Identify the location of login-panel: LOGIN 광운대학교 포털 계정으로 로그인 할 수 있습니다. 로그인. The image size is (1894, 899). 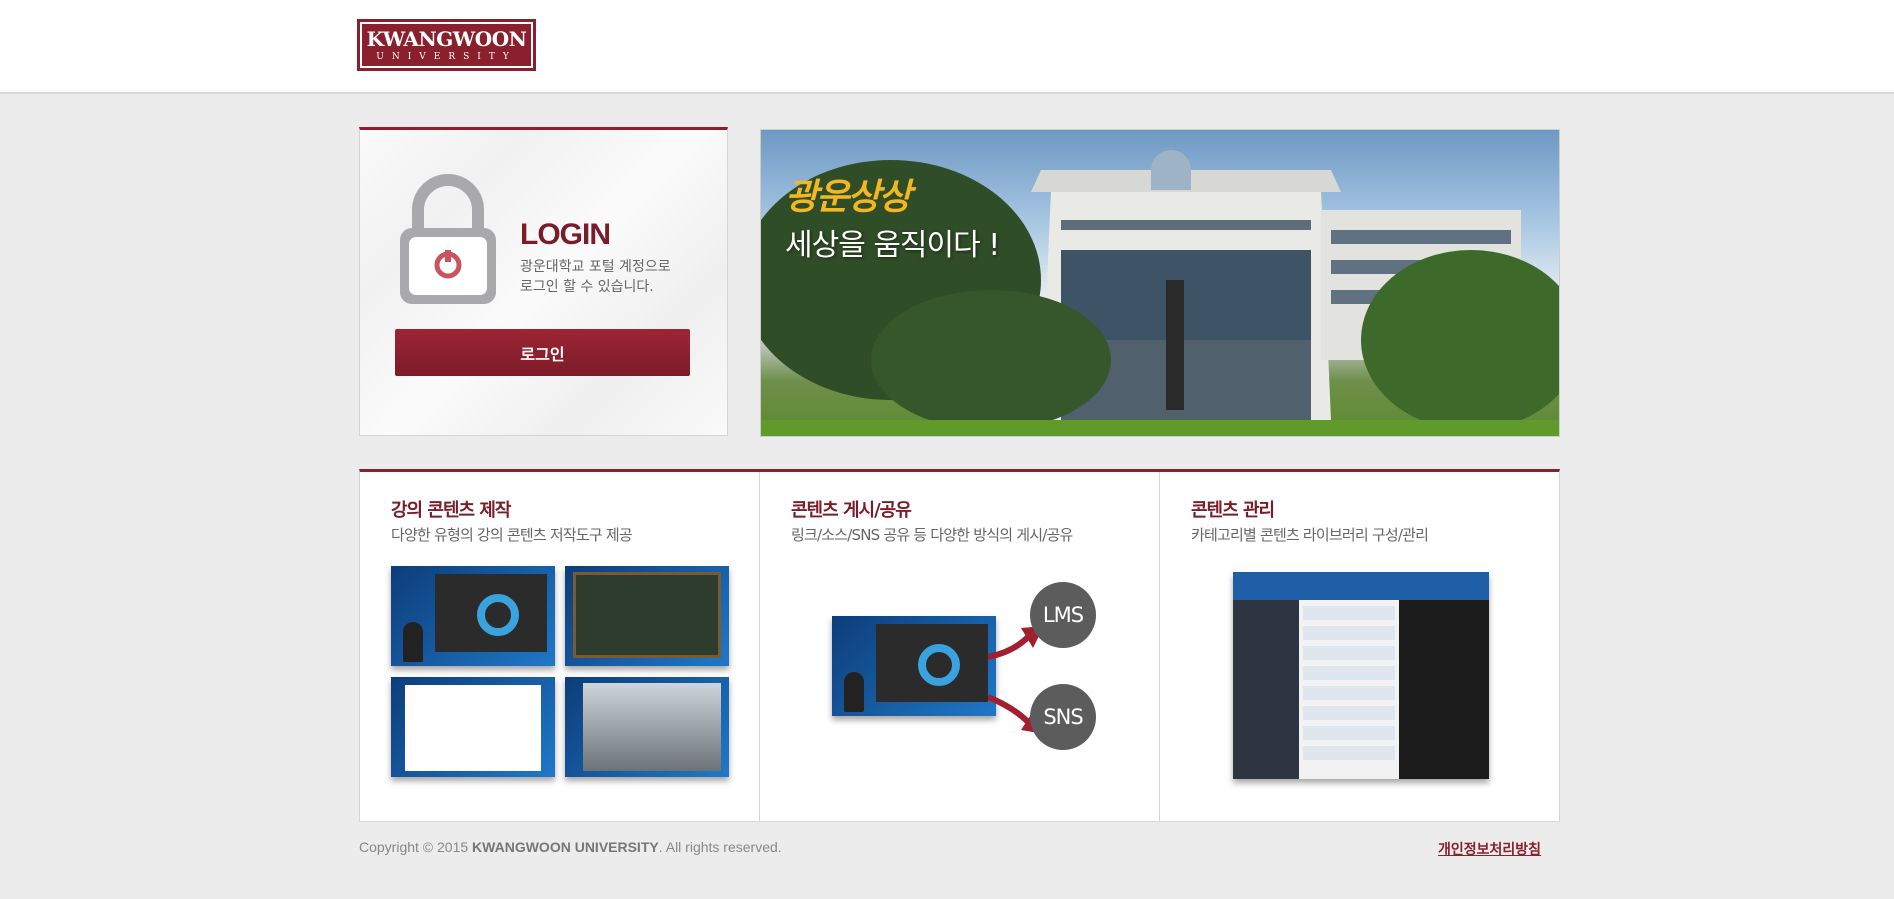
(543, 281).